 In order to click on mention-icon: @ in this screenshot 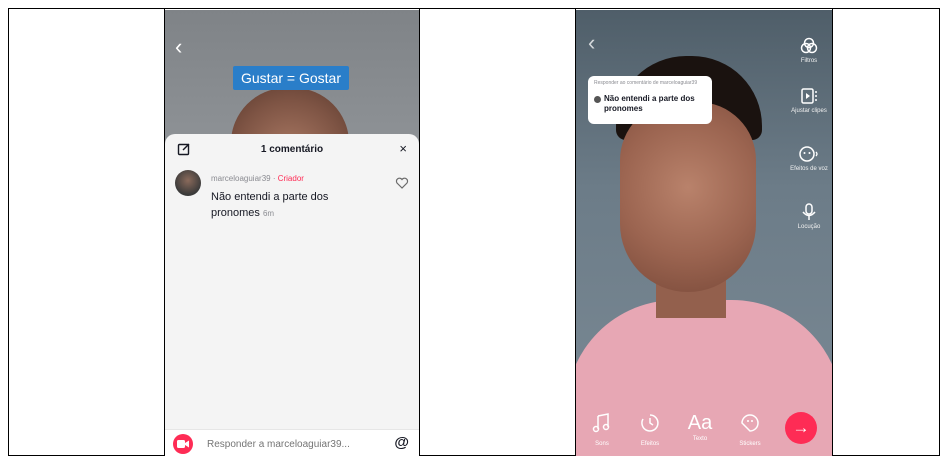, I will do `click(401, 442)`.